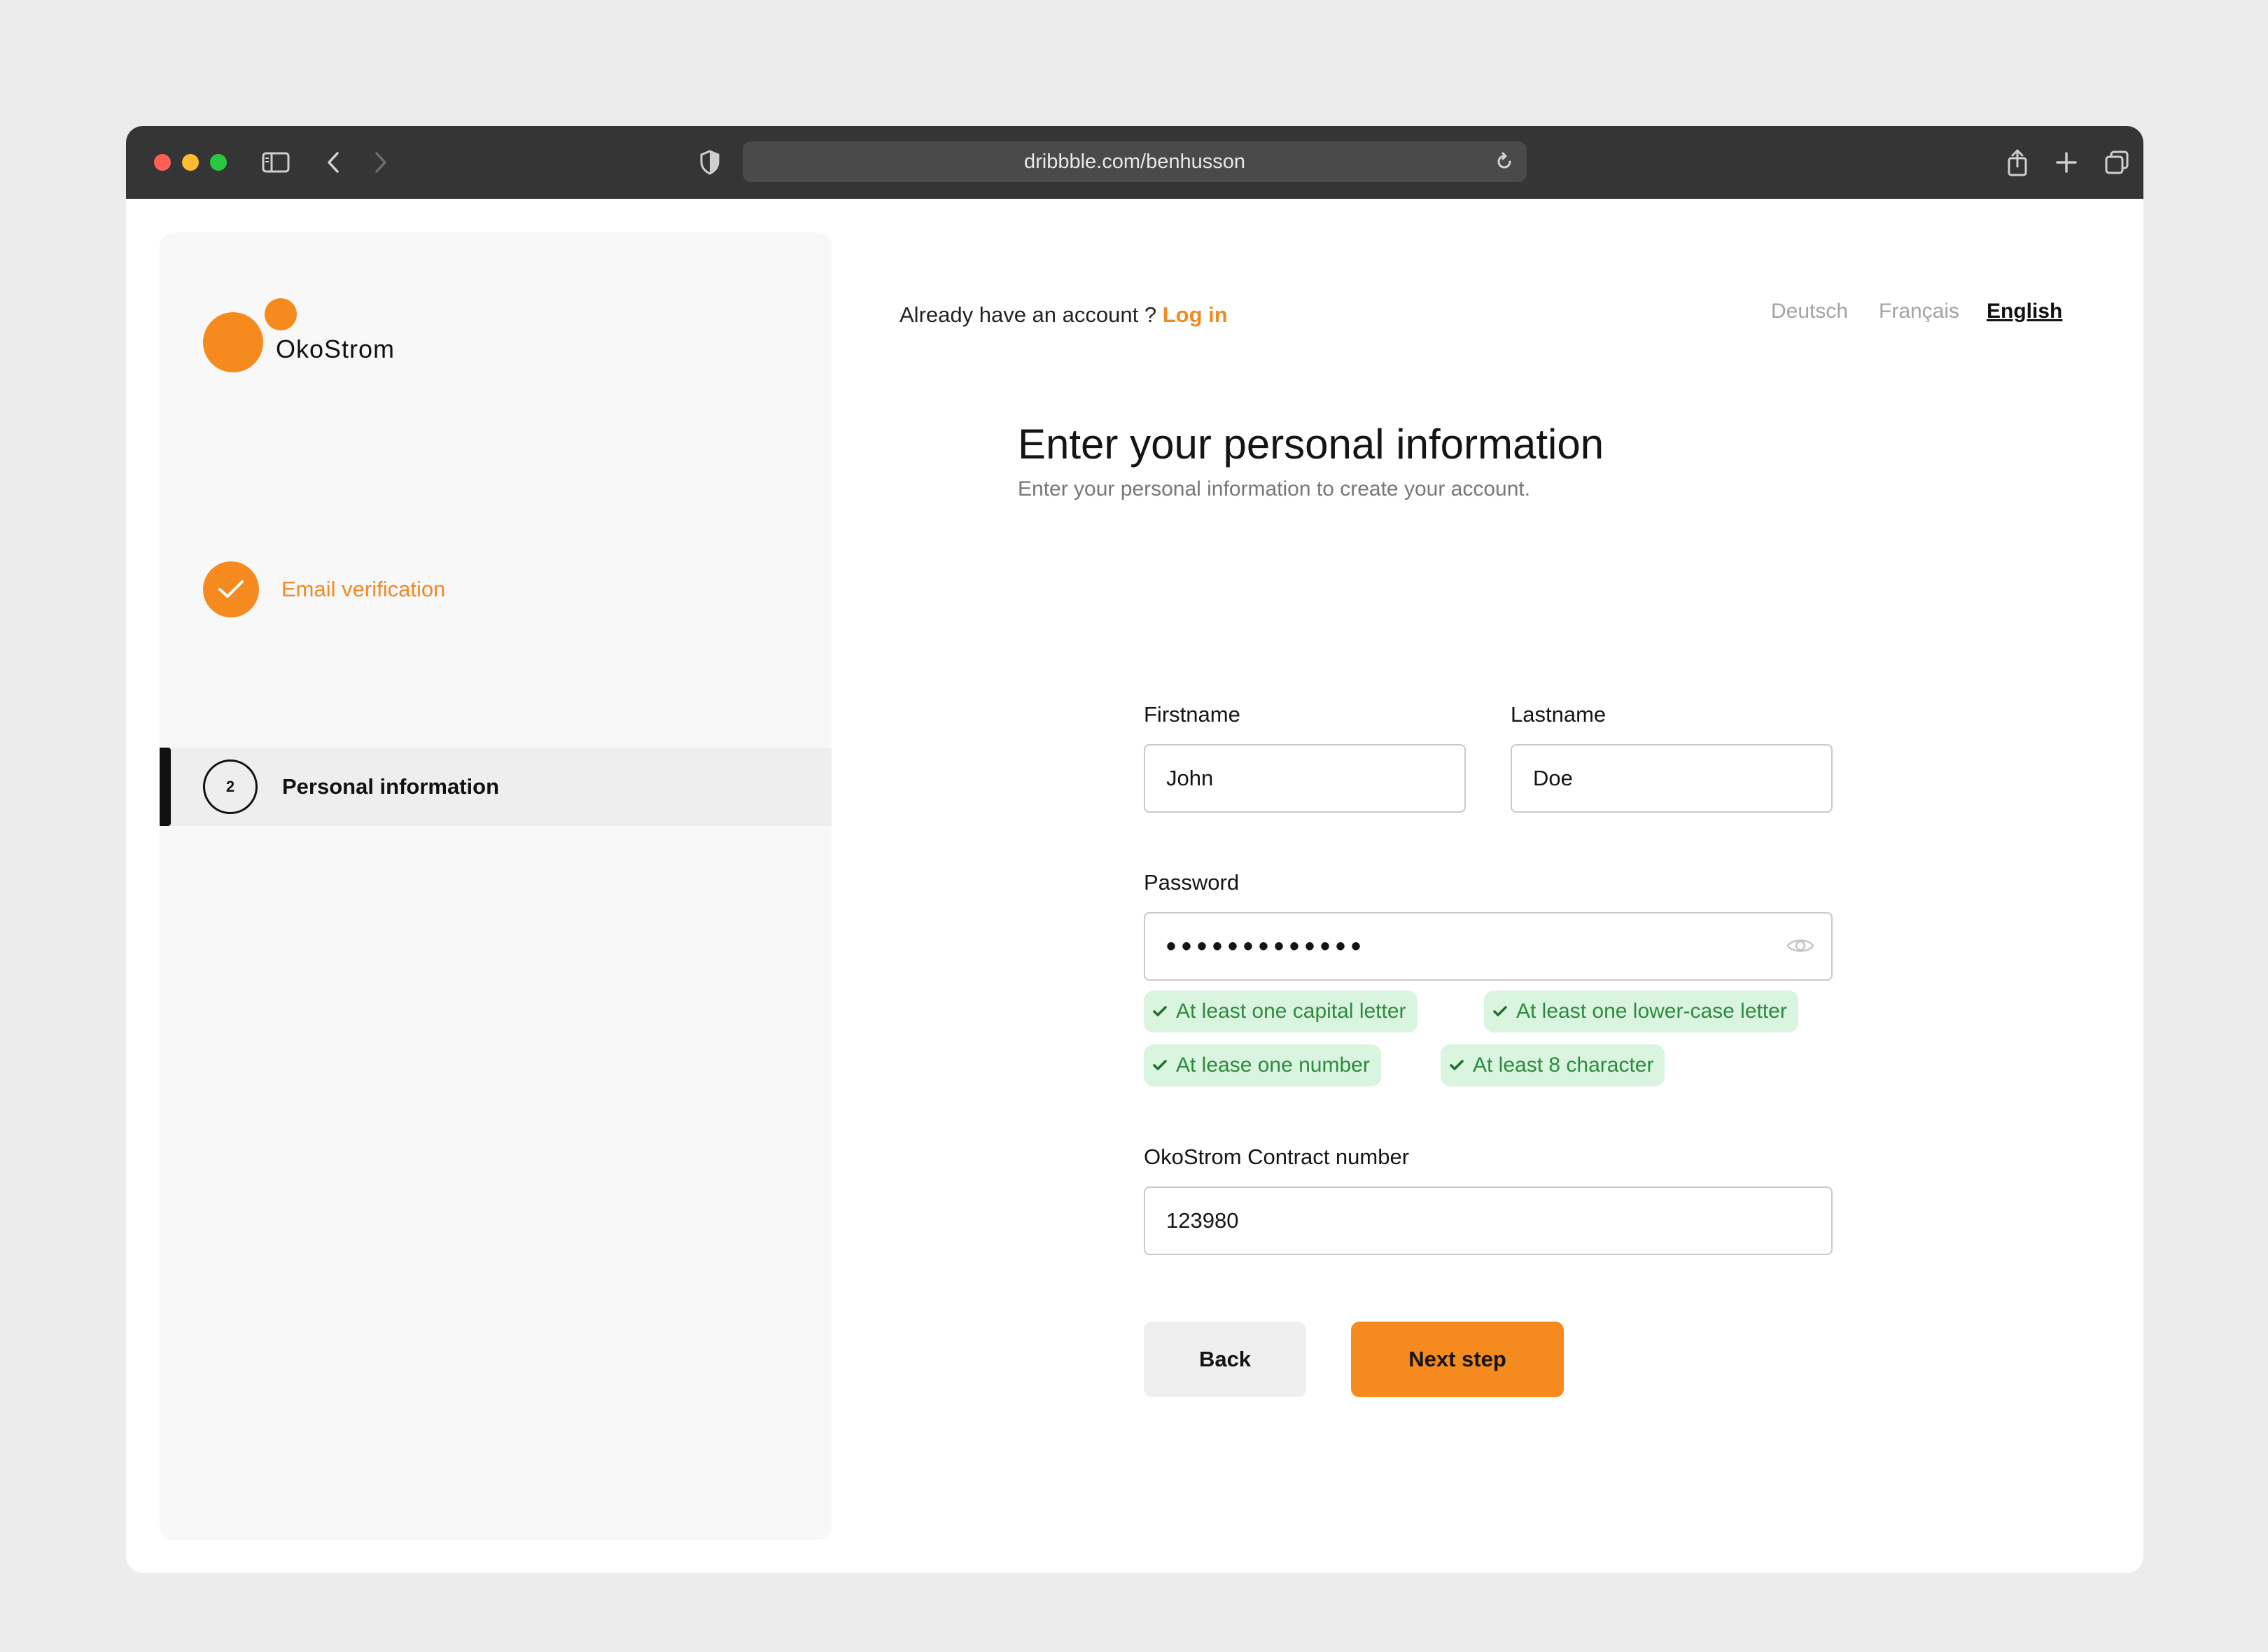 The image size is (2268, 1652). What do you see at coordinates (1273, 1065) in the screenshot?
I see `password-rule-text: At lease one number` at bounding box center [1273, 1065].